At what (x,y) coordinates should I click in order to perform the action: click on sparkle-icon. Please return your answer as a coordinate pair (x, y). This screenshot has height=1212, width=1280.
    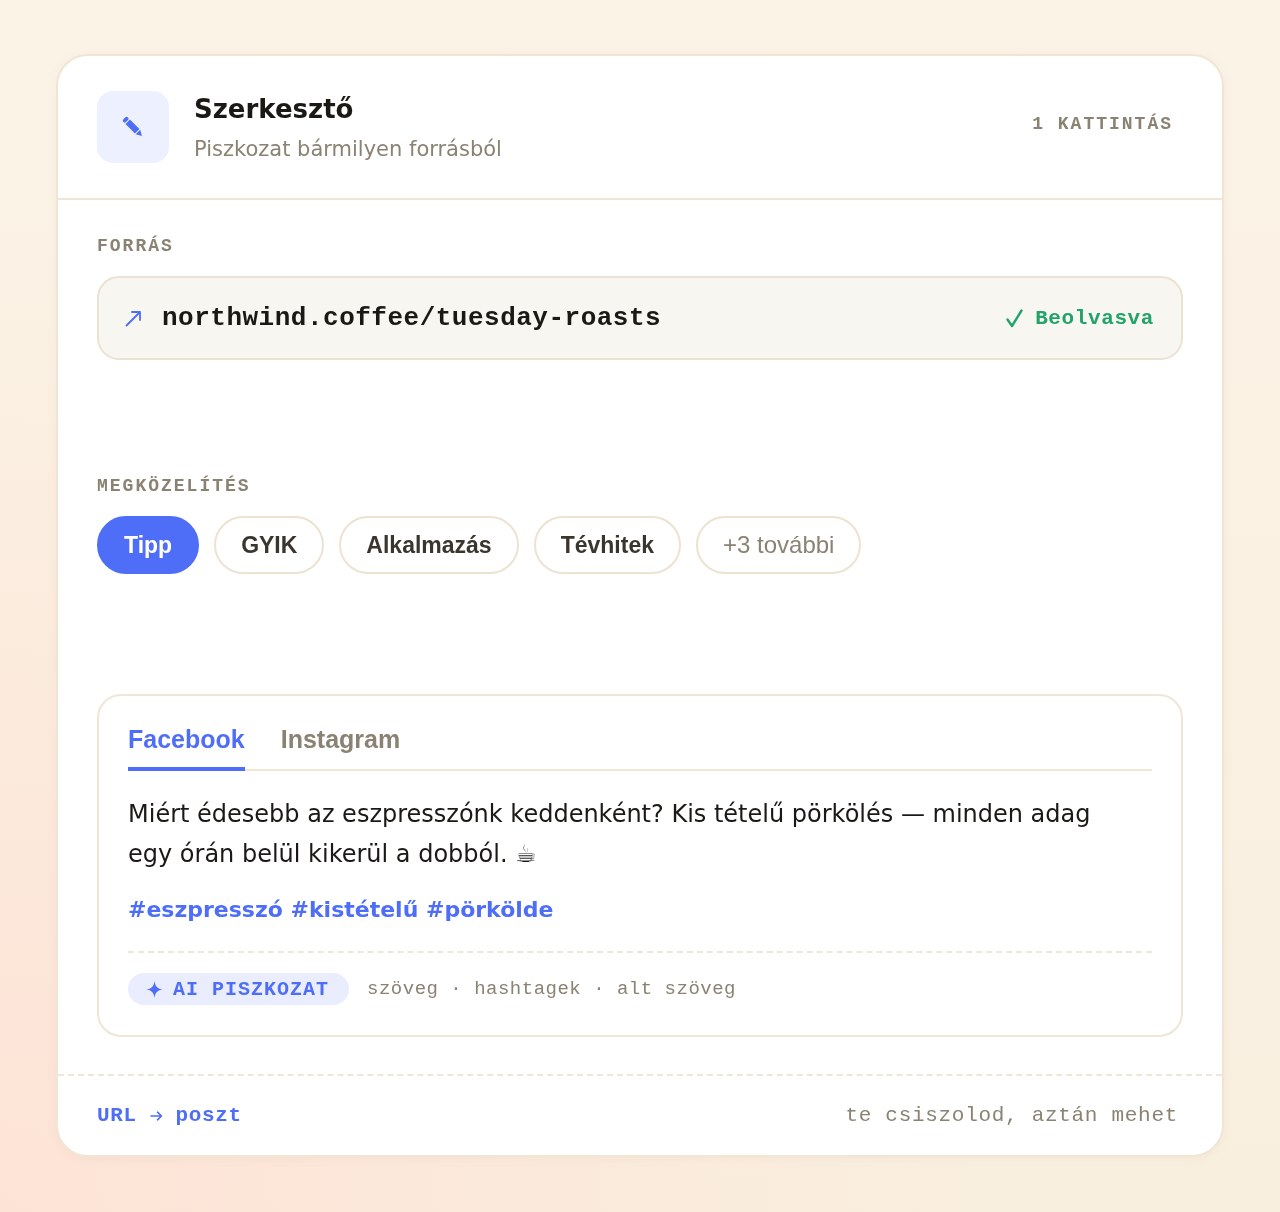
    Looking at the image, I should click on (154, 989).